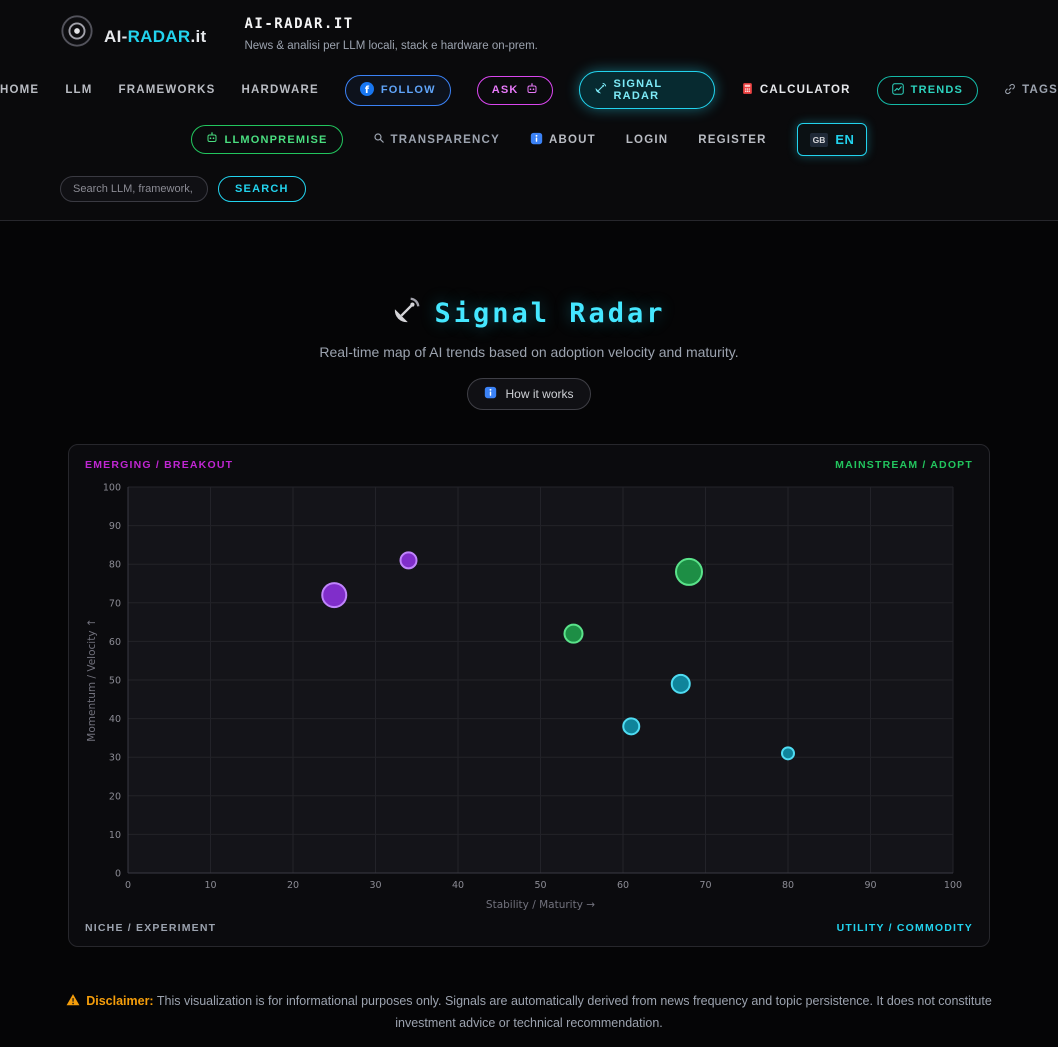 The width and height of the screenshot is (1058, 1047). I want to click on quadrant-label-mainstream: MAINSTREAM / ADOPT, so click(904, 465).